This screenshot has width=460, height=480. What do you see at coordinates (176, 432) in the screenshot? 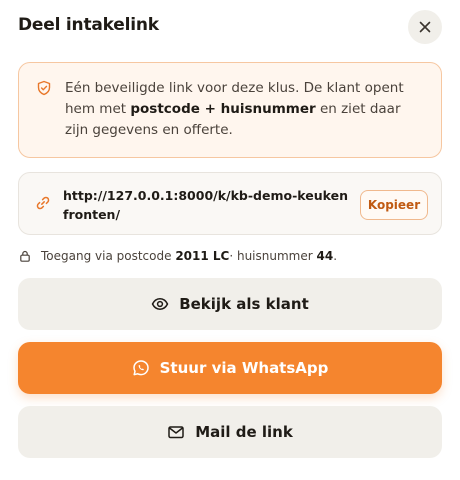
I see `mail-icon` at bounding box center [176, 432].